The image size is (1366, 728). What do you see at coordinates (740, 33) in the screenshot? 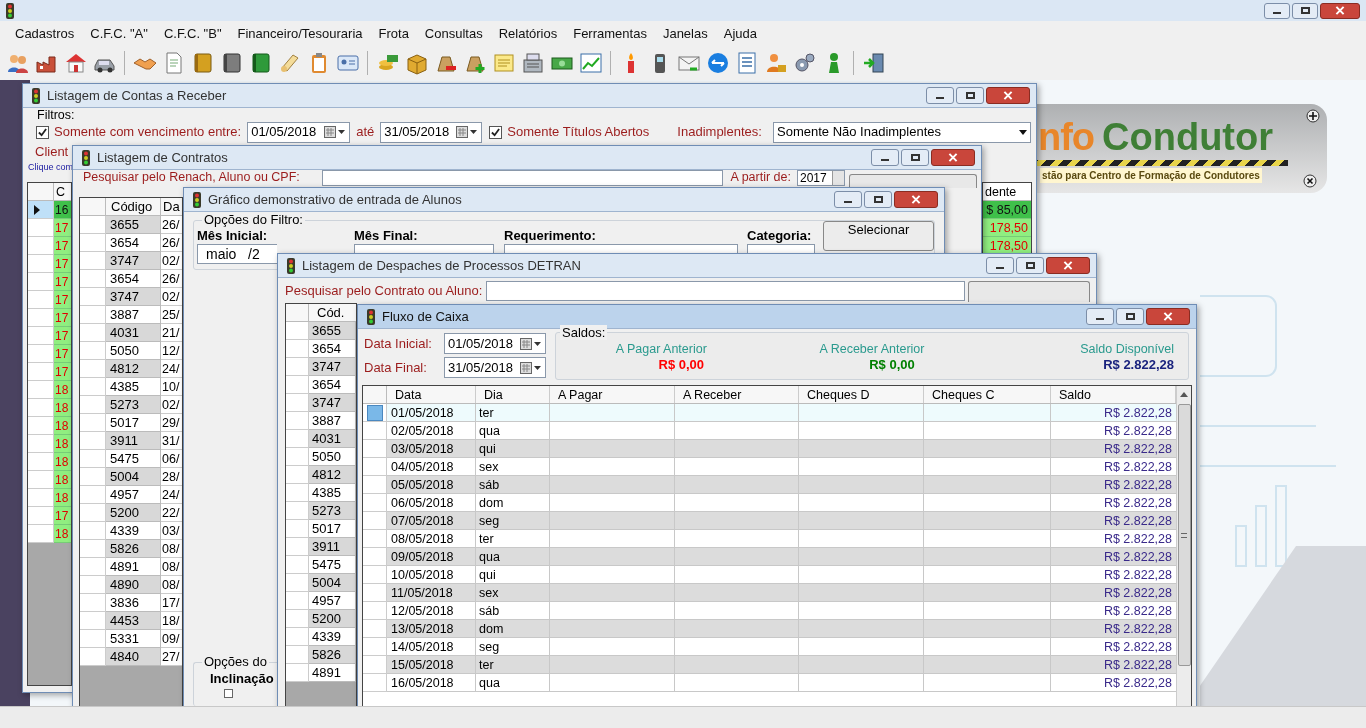
I see `menu-item: Ajuda` at bounding box center [740, 33].